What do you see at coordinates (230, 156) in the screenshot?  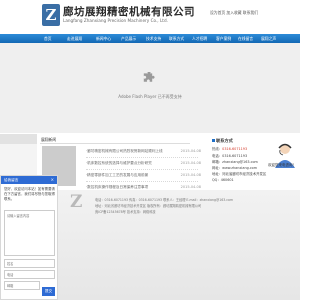 I see `contact-row: 电话：0316-6071193` at bounding box center [230, 156].